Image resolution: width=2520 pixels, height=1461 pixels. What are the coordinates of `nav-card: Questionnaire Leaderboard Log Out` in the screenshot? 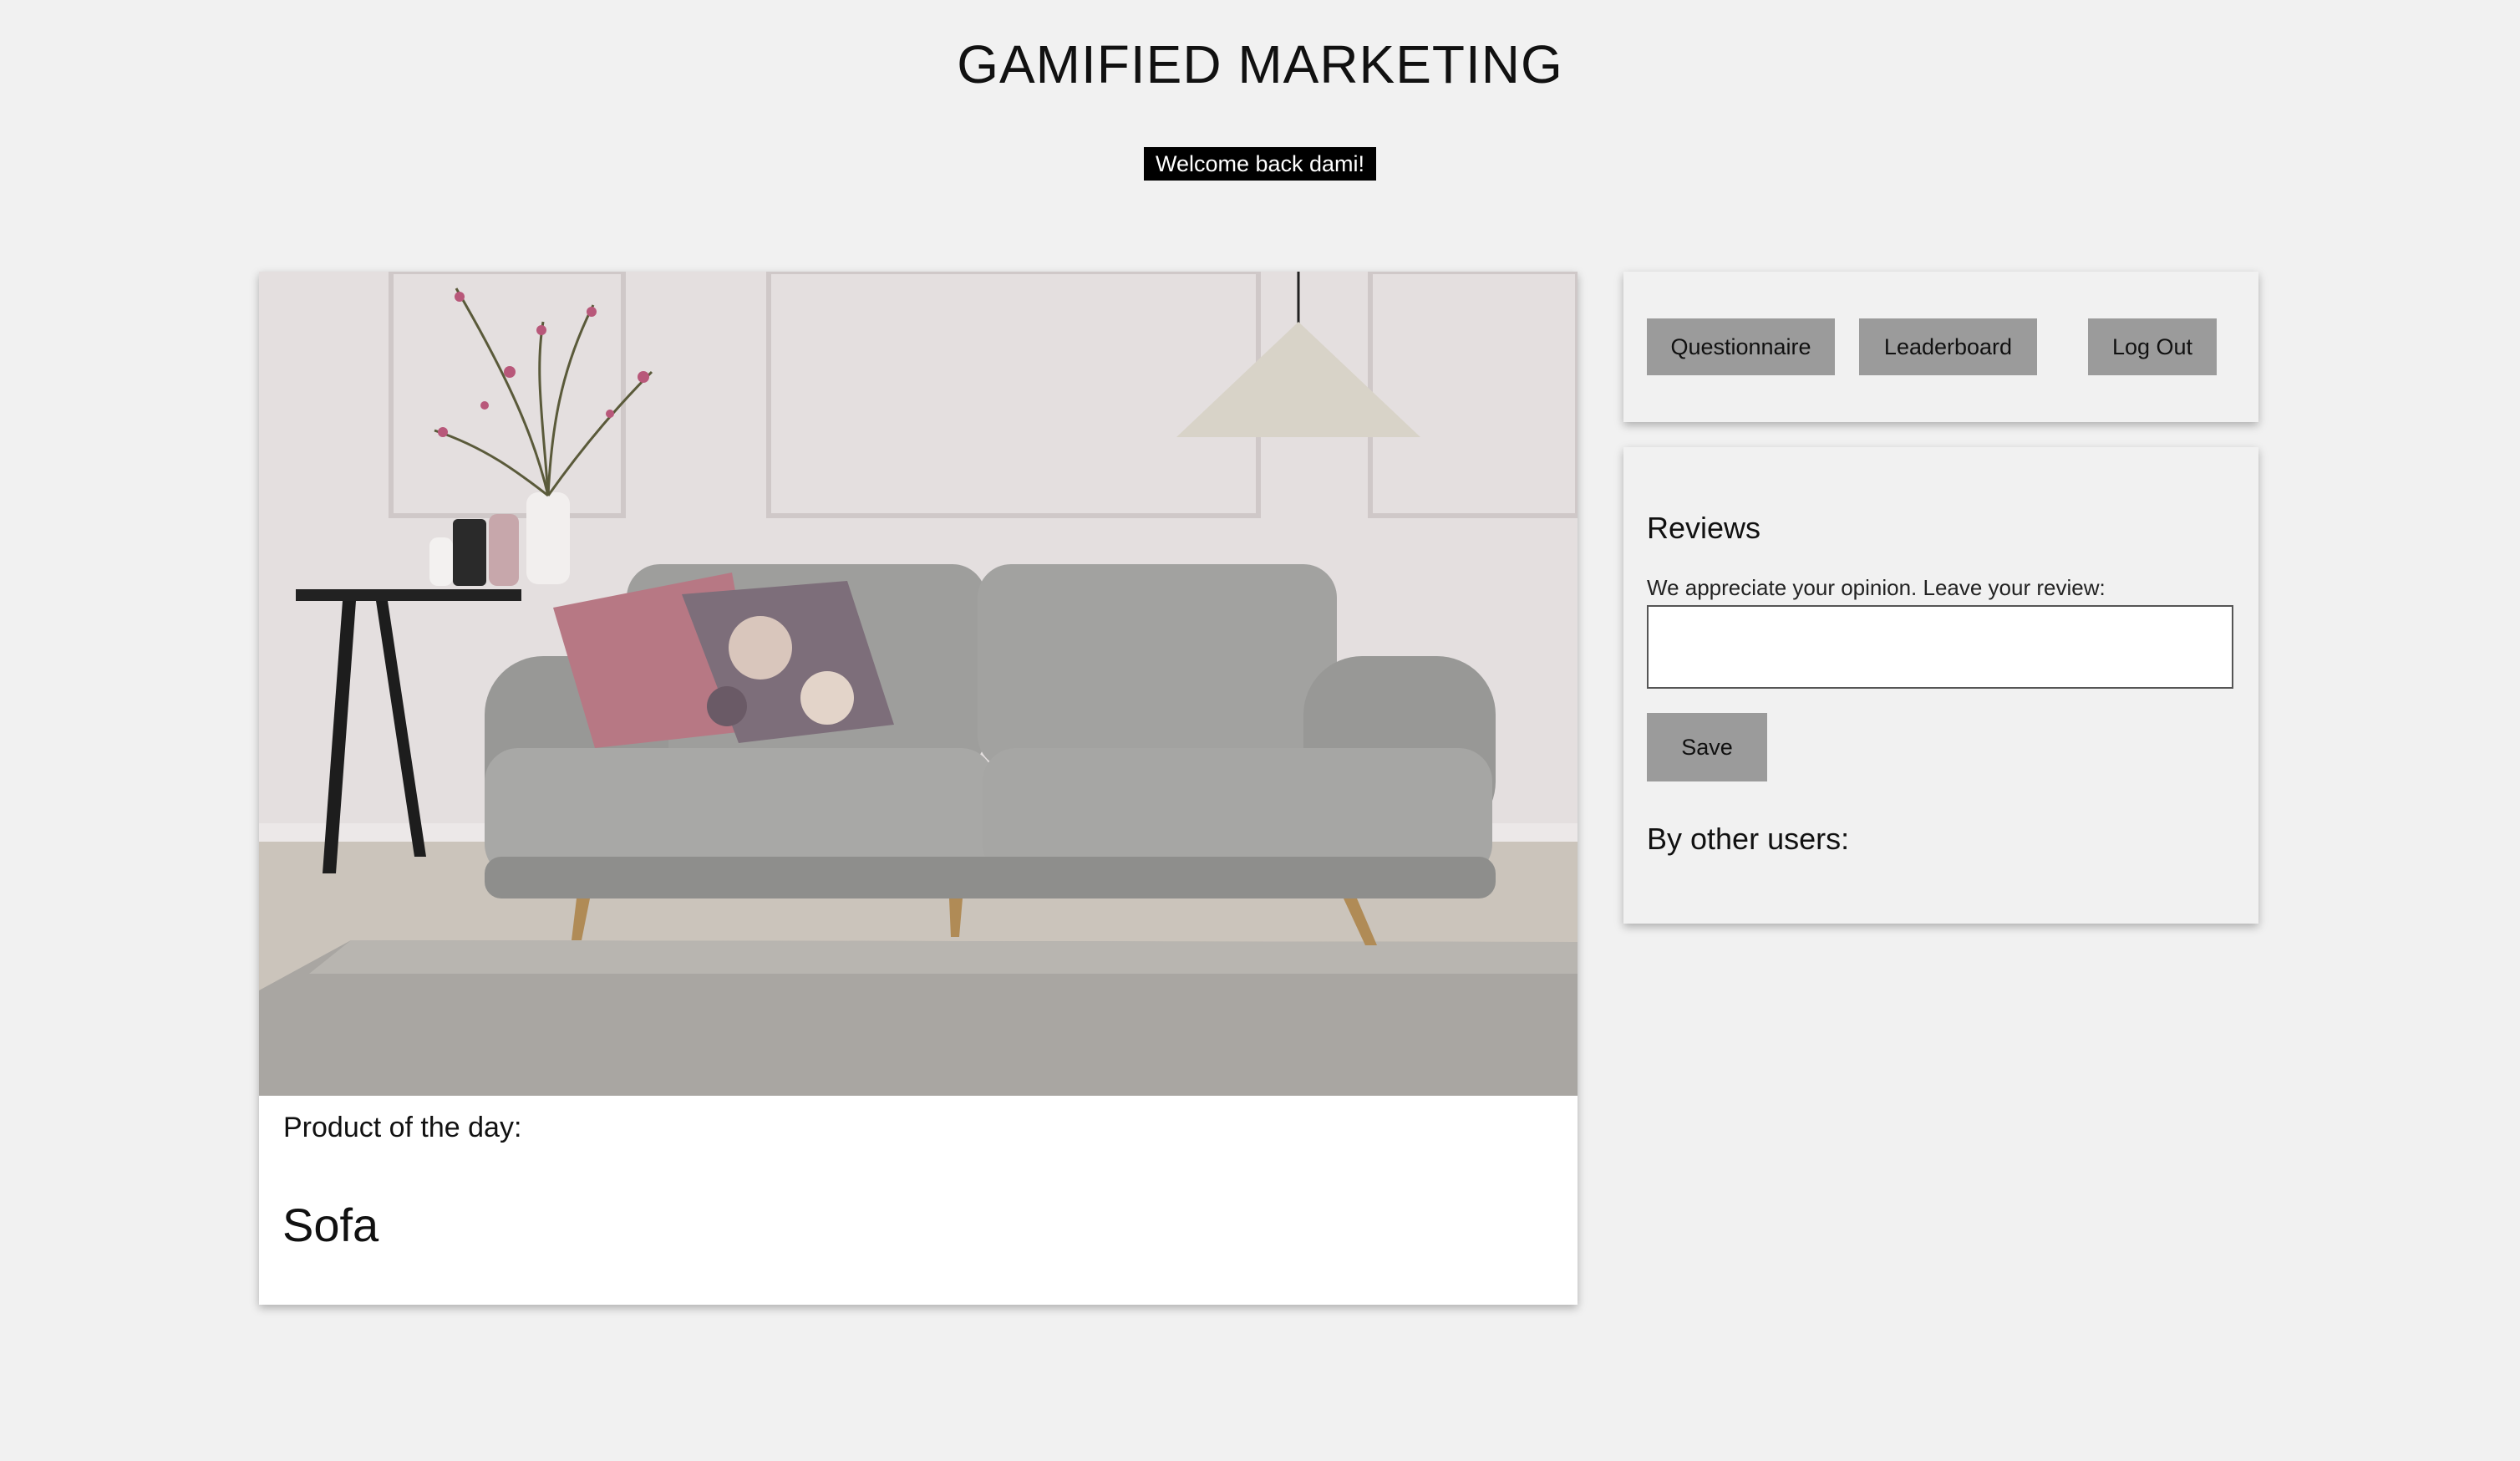 It's located at (1940, 347).